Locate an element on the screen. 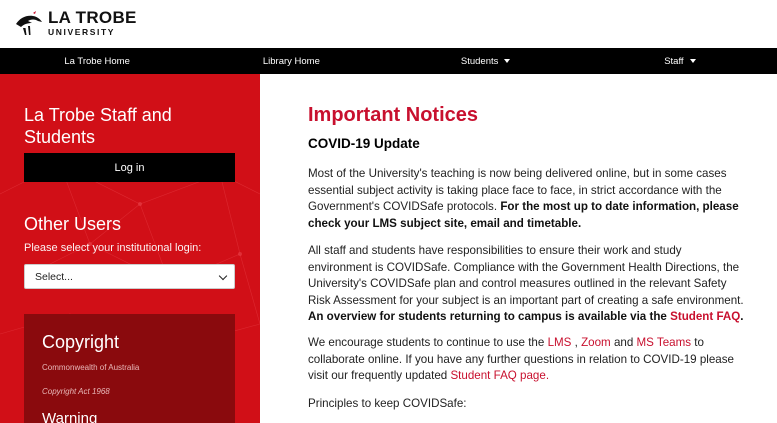 Image resolution: width=777 pixels, height=423 pixels. notice-paragraph-4: Principles to keep COVIDSafe: is located at coordinates (387, 403).